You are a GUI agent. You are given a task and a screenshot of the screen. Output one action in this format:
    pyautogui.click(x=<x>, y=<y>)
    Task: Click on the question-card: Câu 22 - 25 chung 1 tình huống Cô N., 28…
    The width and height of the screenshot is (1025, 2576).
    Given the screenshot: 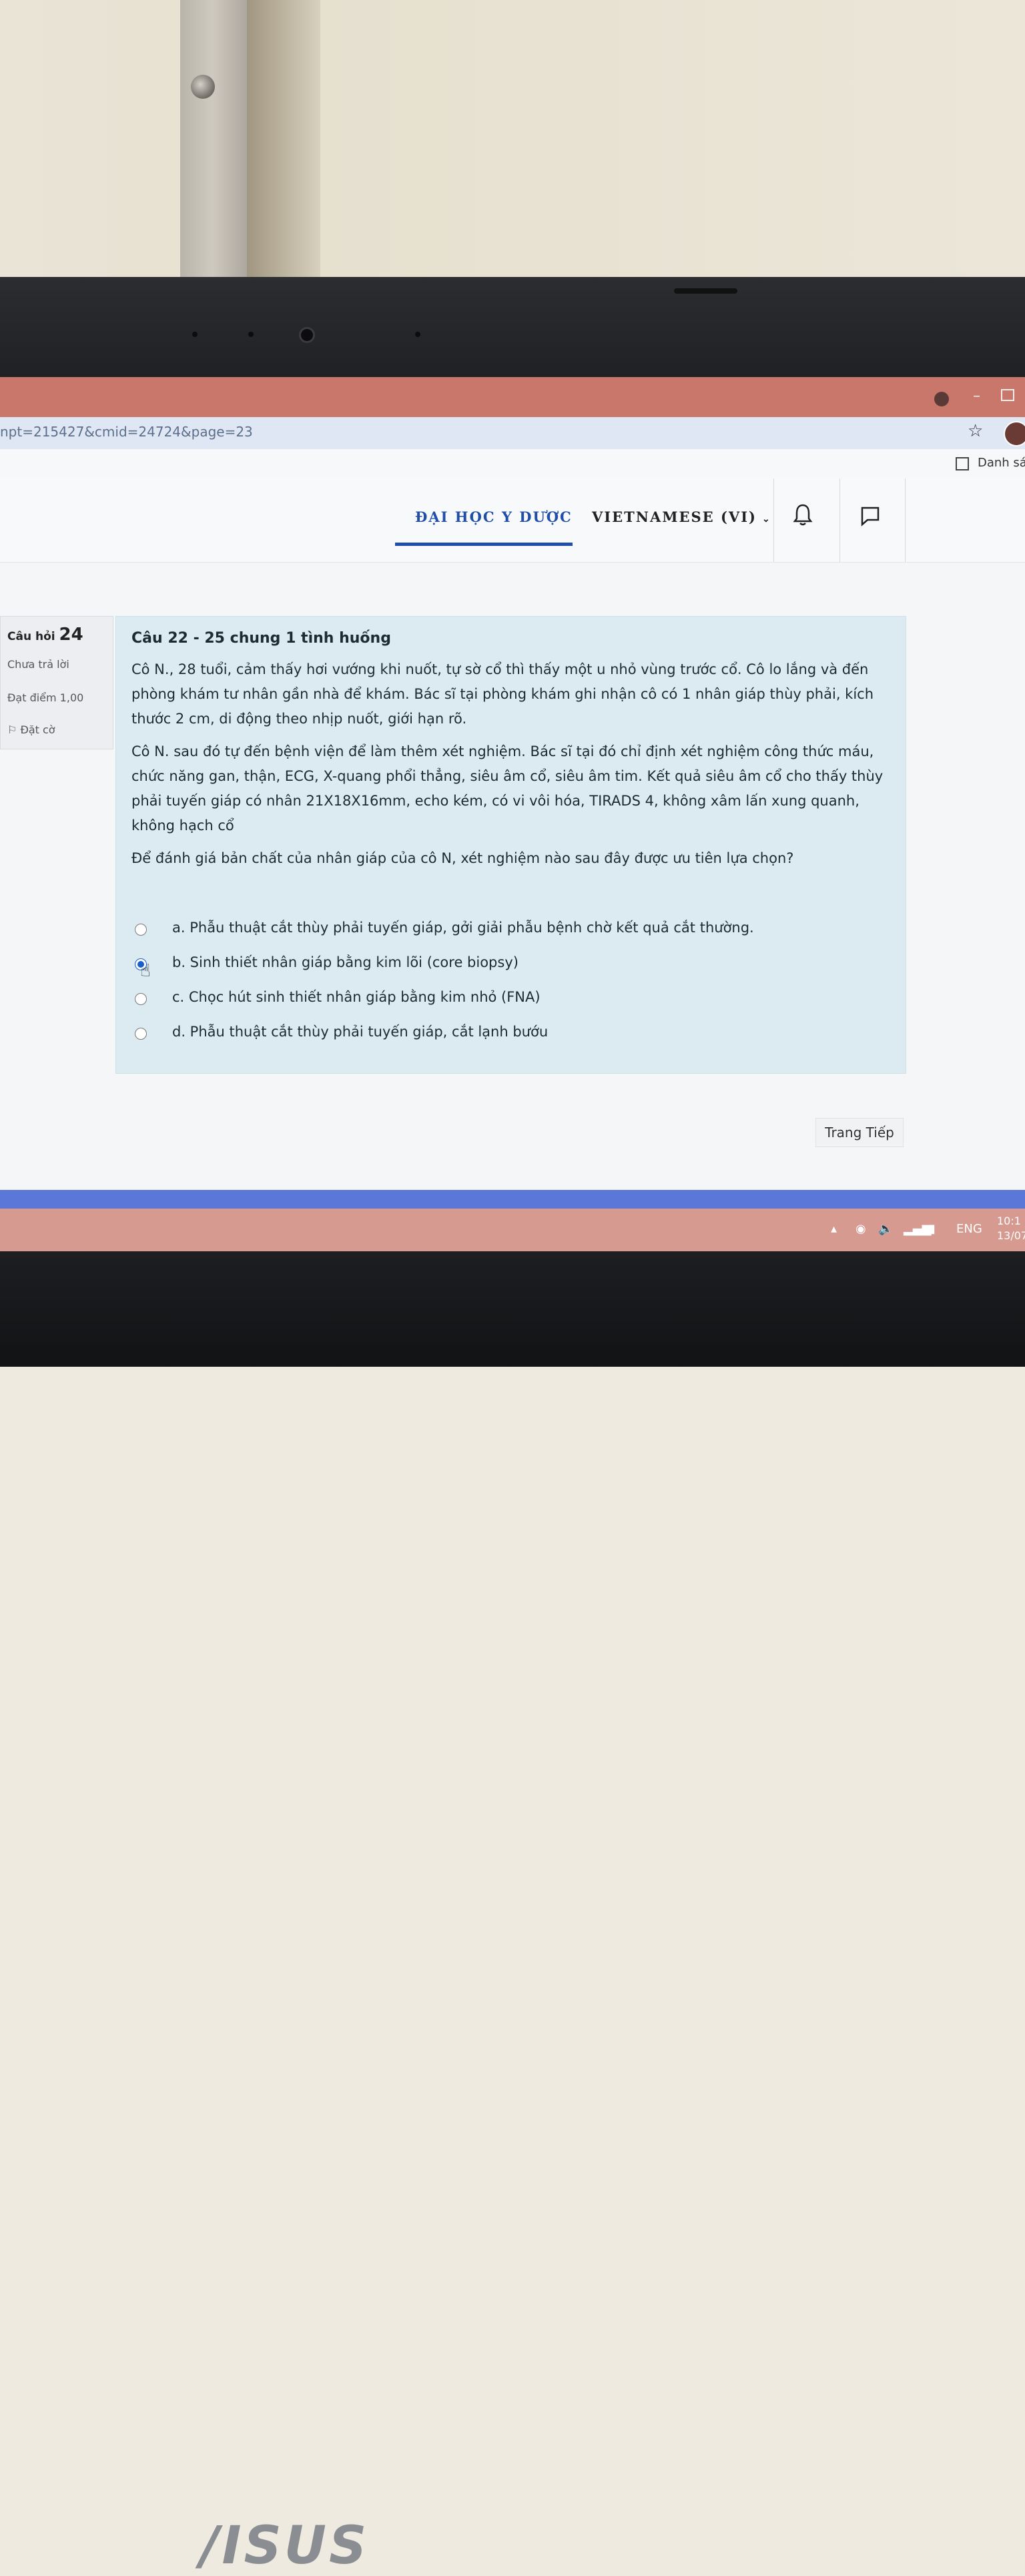 What is the action you would take?
    pyautogui.click(x=510, y=845)
    